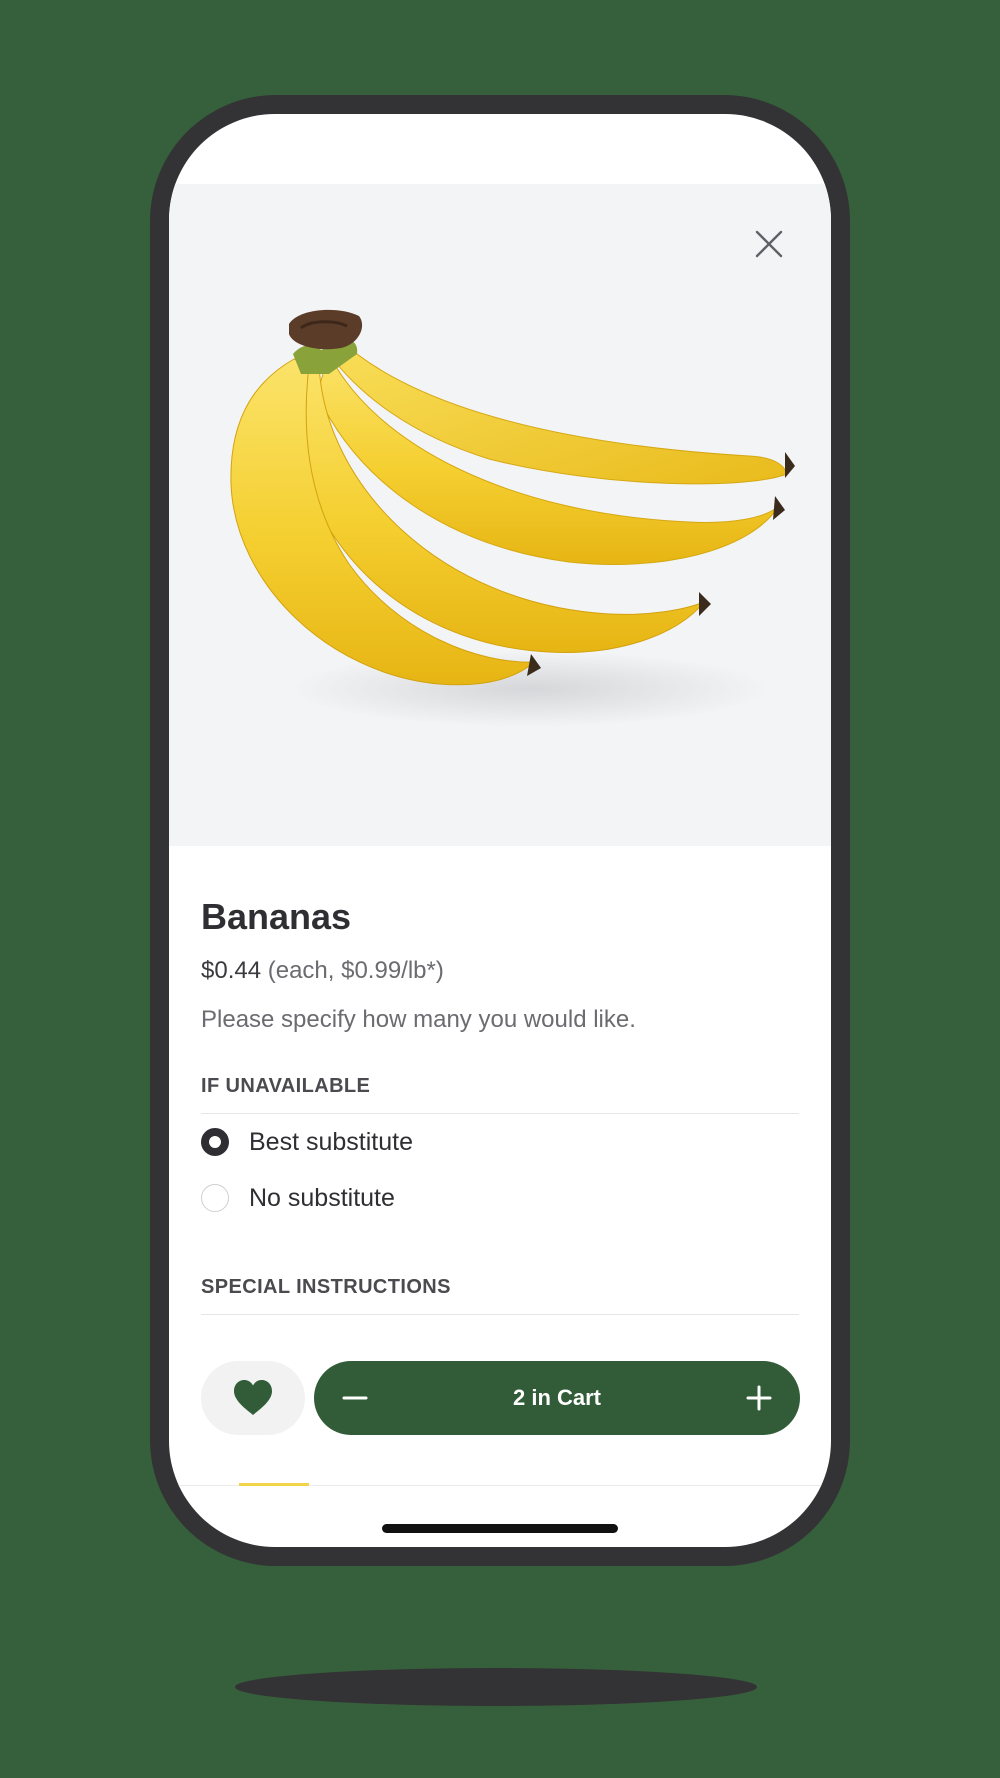  I want to click on decrement-button, so click(355, 1398).